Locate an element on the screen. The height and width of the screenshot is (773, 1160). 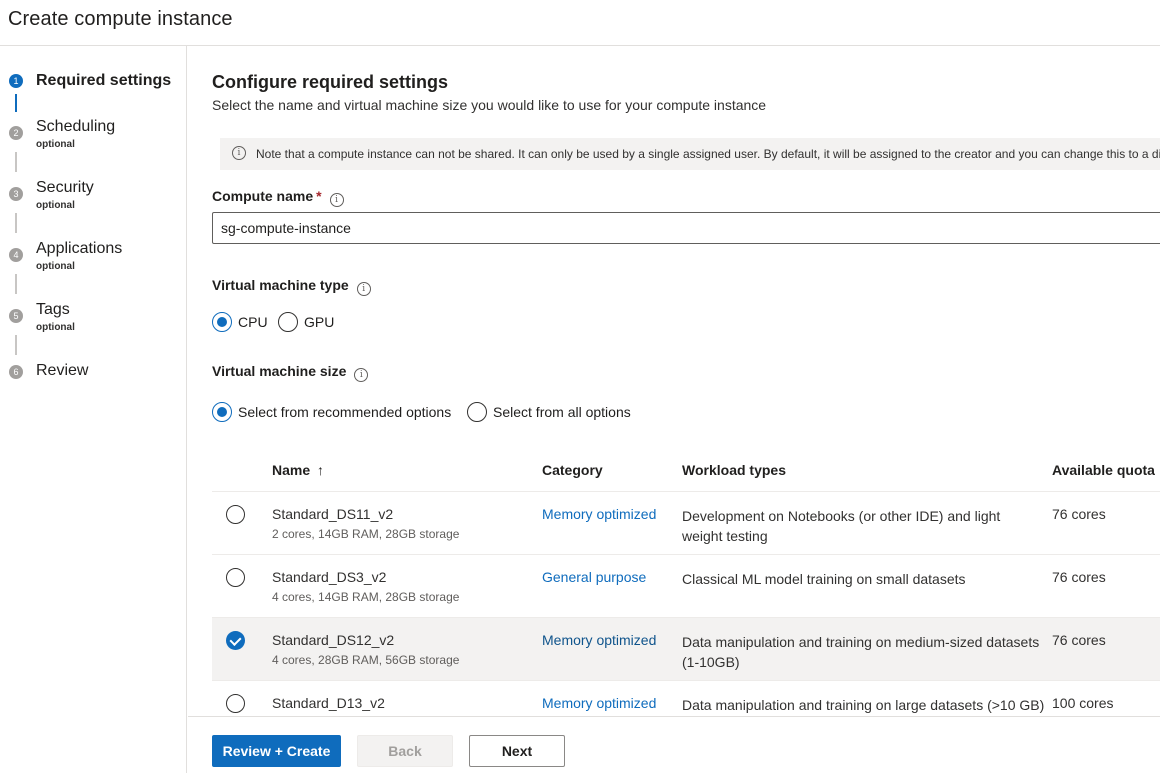
step-label: Tags is located at coordinates (53, 309).